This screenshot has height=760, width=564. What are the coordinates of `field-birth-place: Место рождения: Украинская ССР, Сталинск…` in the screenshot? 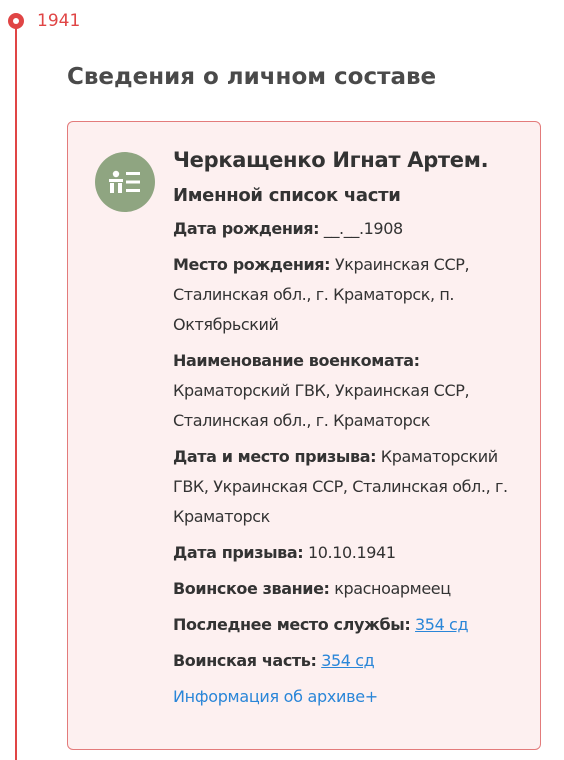 It's located at (343, 295).